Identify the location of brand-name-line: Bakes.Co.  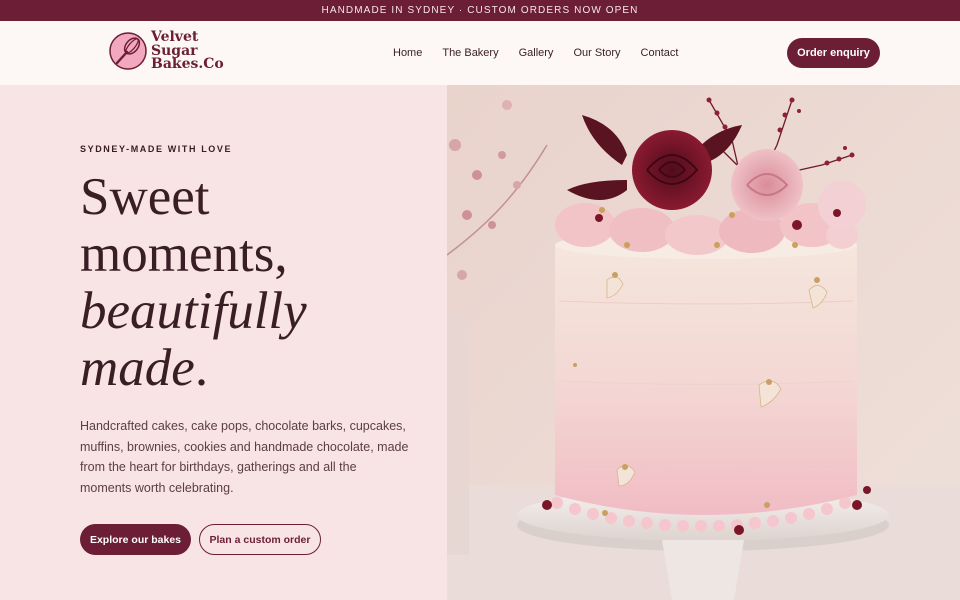
(187, 64).